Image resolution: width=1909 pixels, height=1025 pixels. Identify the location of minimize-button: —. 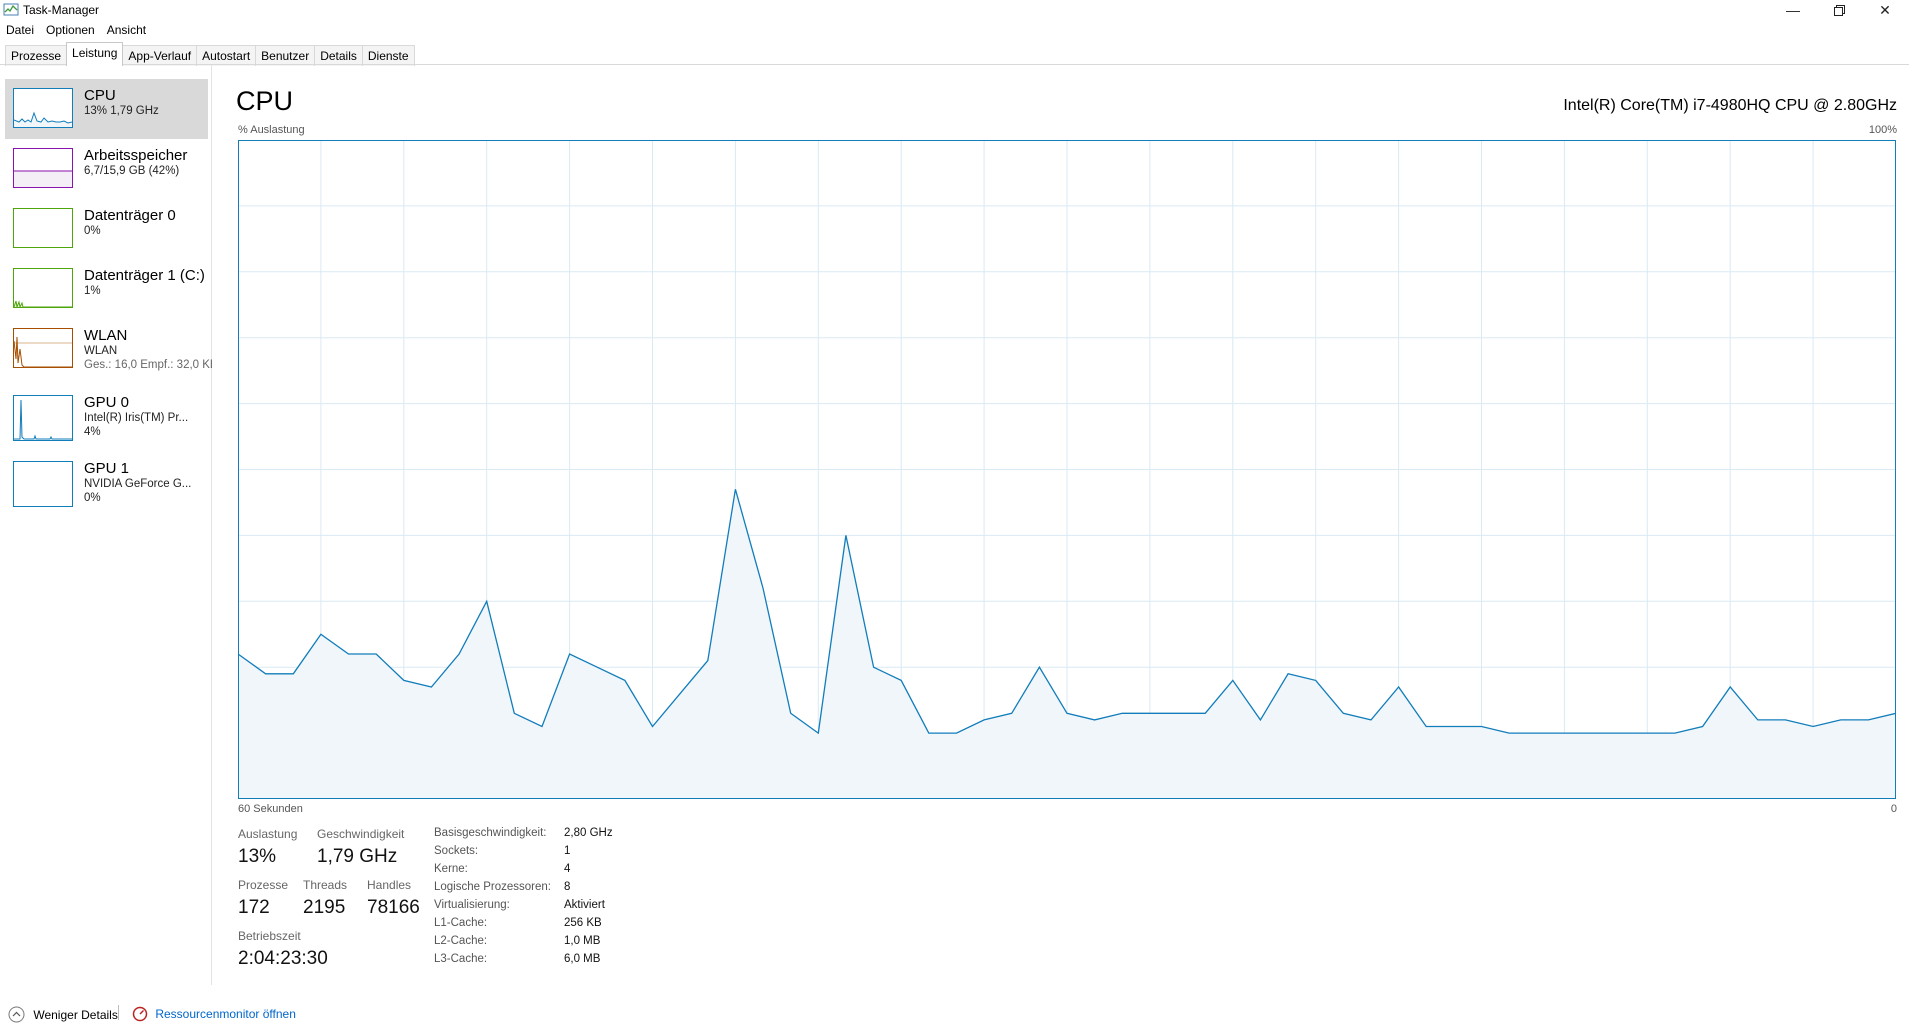
(1793, 10).